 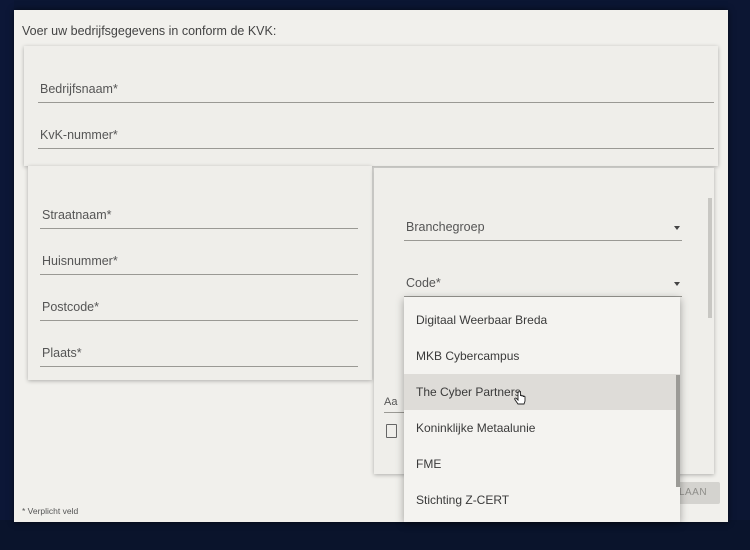 What do you see at coordinates (445, 227) in the screenshot?
I see `branch-group-label: Branchegroep` at bounding box center [445, 227].